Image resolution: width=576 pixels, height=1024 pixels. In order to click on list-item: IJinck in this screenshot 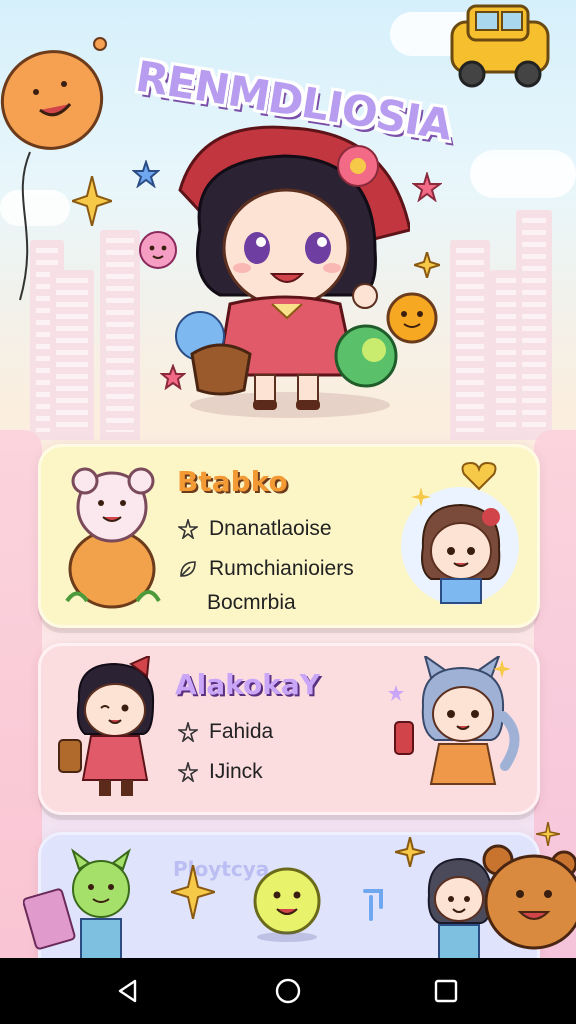, I will do `click(220, 772)`.